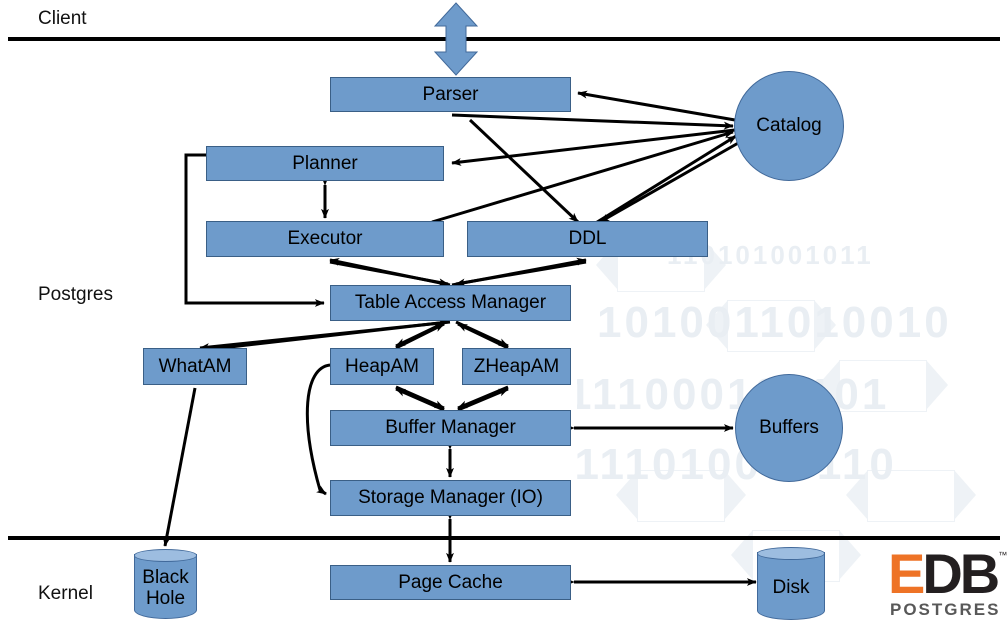 This screenshot has height=629, width=1007. What do you see at coordinates (450, 428) in the screenshot?
I see `node-buffer-manager: Buffer Manager` at bounding box center [450, 428].